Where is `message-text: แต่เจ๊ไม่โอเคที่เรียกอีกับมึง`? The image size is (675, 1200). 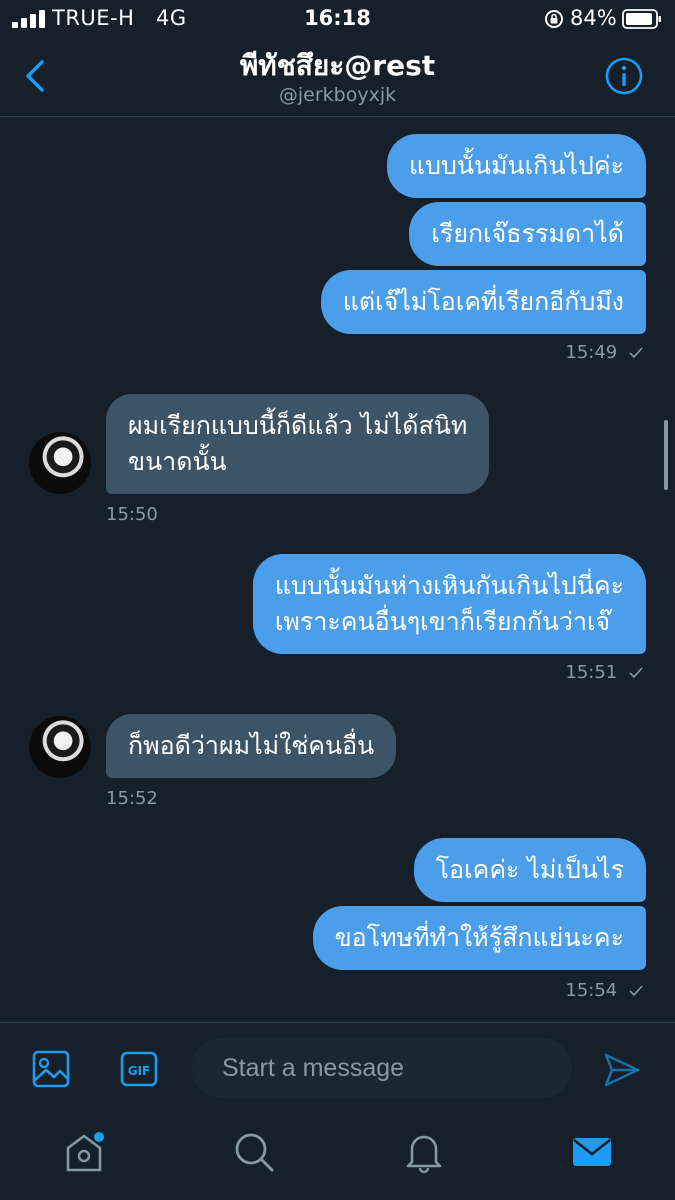
message-text: แต่เจ๊ไม่โอเคที่เรียกอีกับมึง is located at coordinates (483, 301).